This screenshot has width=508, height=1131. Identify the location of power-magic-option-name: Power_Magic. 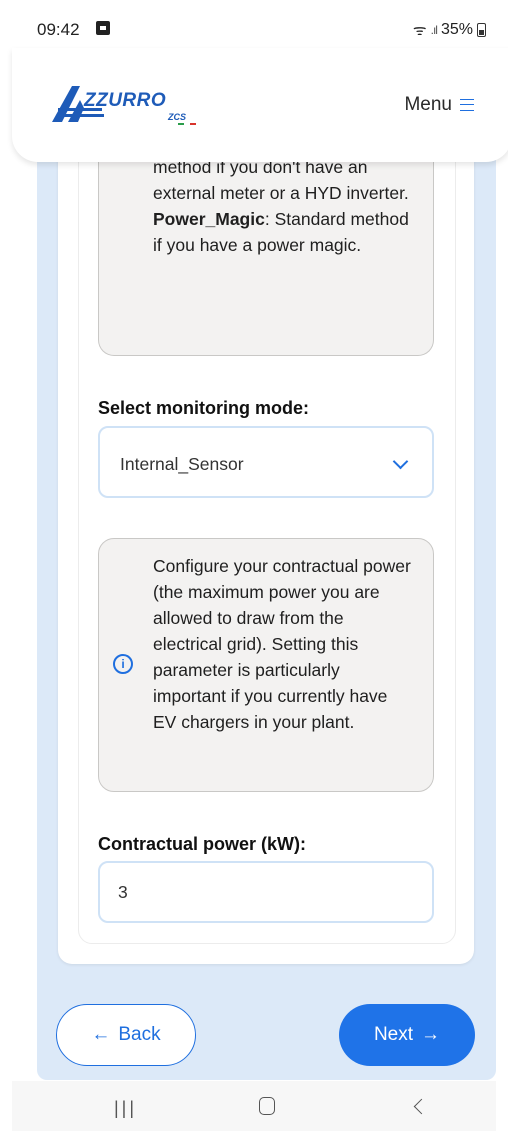
(209, 219).